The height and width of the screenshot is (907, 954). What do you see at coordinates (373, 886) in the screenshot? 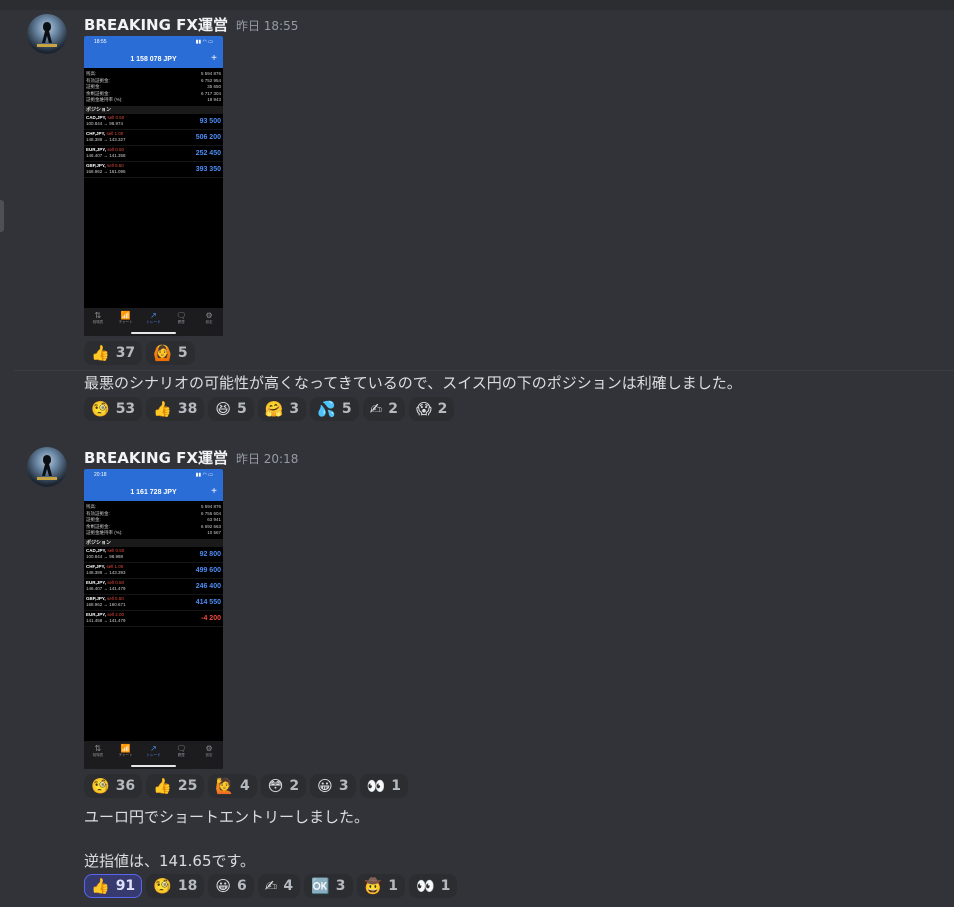
I see `reaction-emoji-icon: 🤠` at bounding box center [373, 886].